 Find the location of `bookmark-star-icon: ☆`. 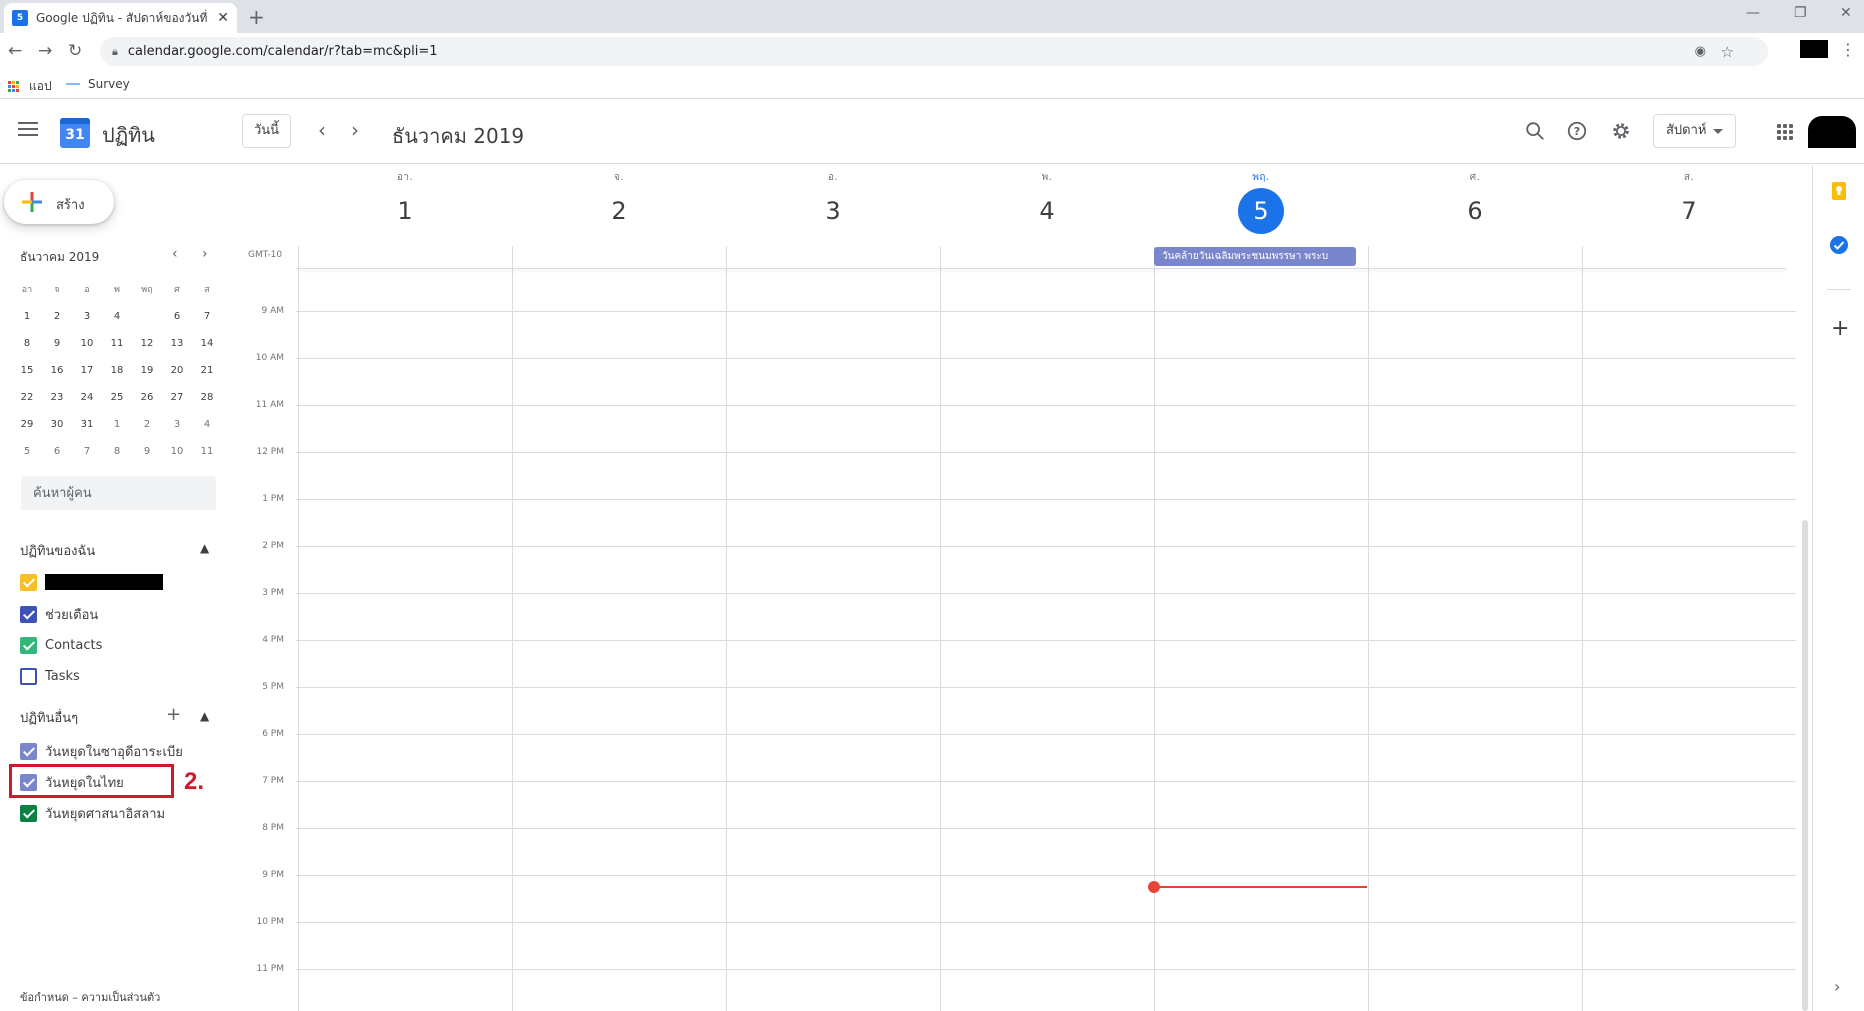

bookmark-star-icon: ☆ is located at coordinates (1727, 52).